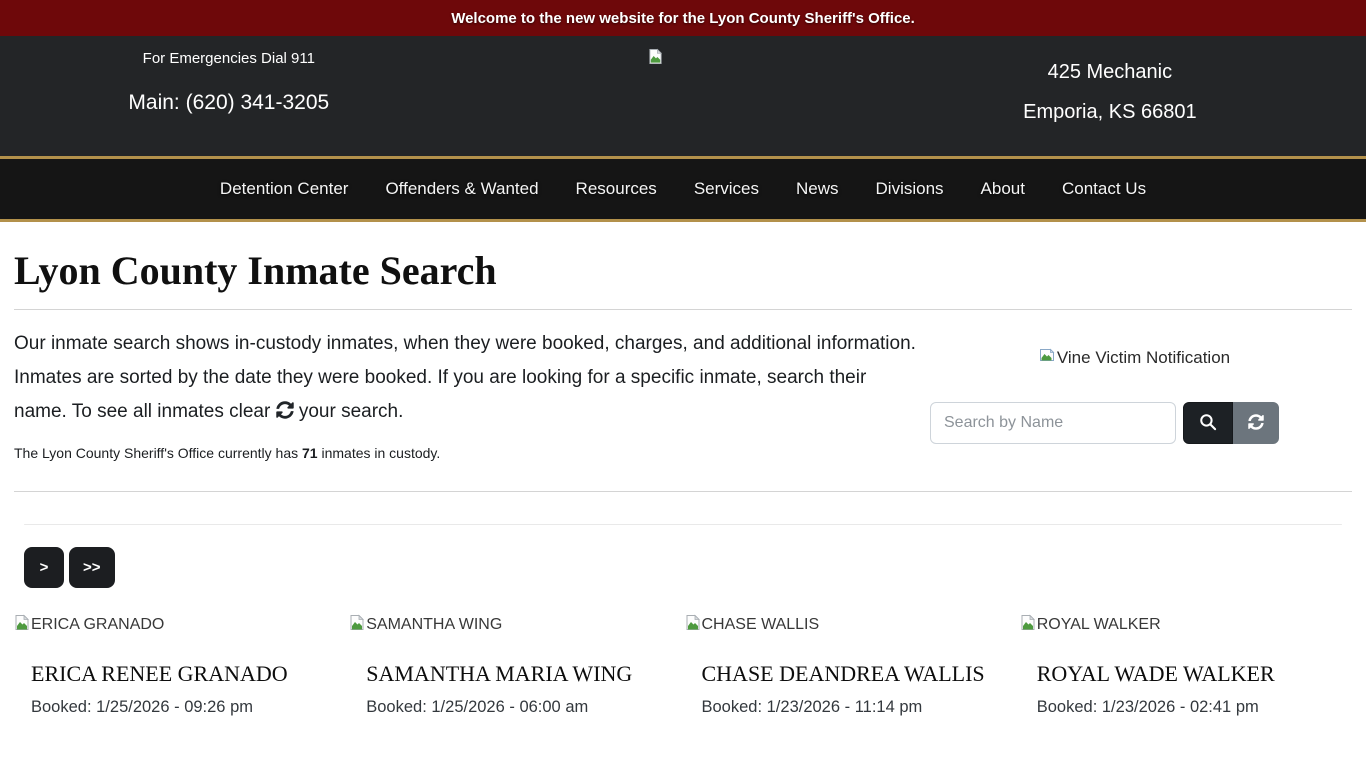 The width and height of the screenshot is (1366, 768). What do you see at coordinates (683, 524) in the screenshot?
I see `list-container-top-border` at bounding box center [683, 524].